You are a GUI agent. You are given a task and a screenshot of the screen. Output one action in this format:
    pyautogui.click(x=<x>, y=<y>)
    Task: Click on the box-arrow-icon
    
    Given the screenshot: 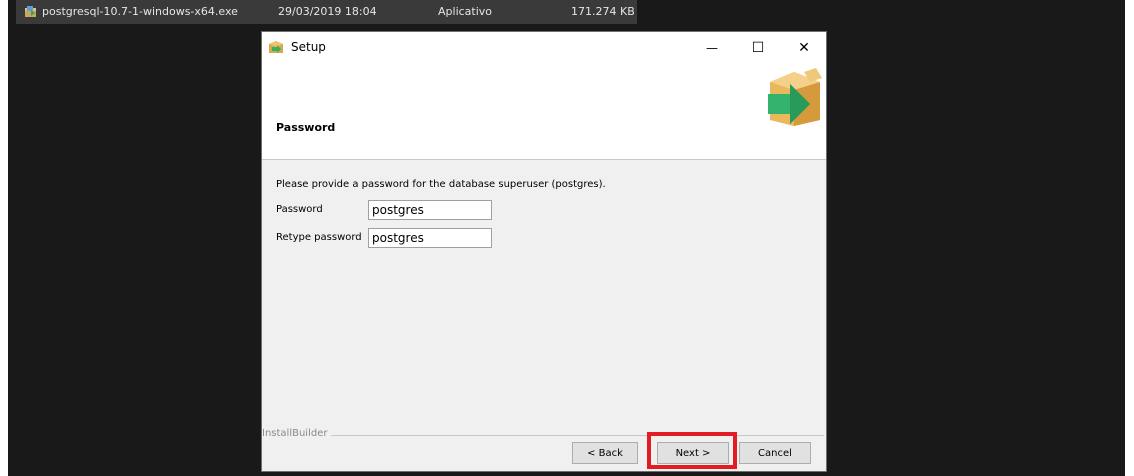 What is the action you would take?
    pyautogui.click(x=795, y=97)
    